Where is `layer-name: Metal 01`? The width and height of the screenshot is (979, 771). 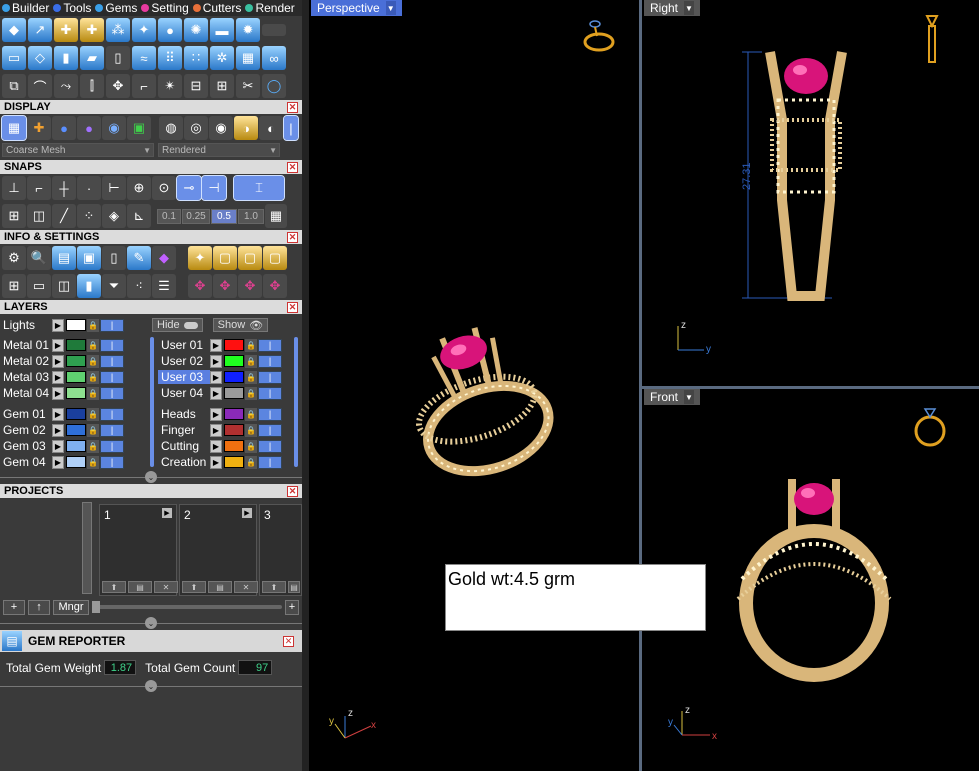
layer-name: Metal 01 is located at coordinates (26, 345).